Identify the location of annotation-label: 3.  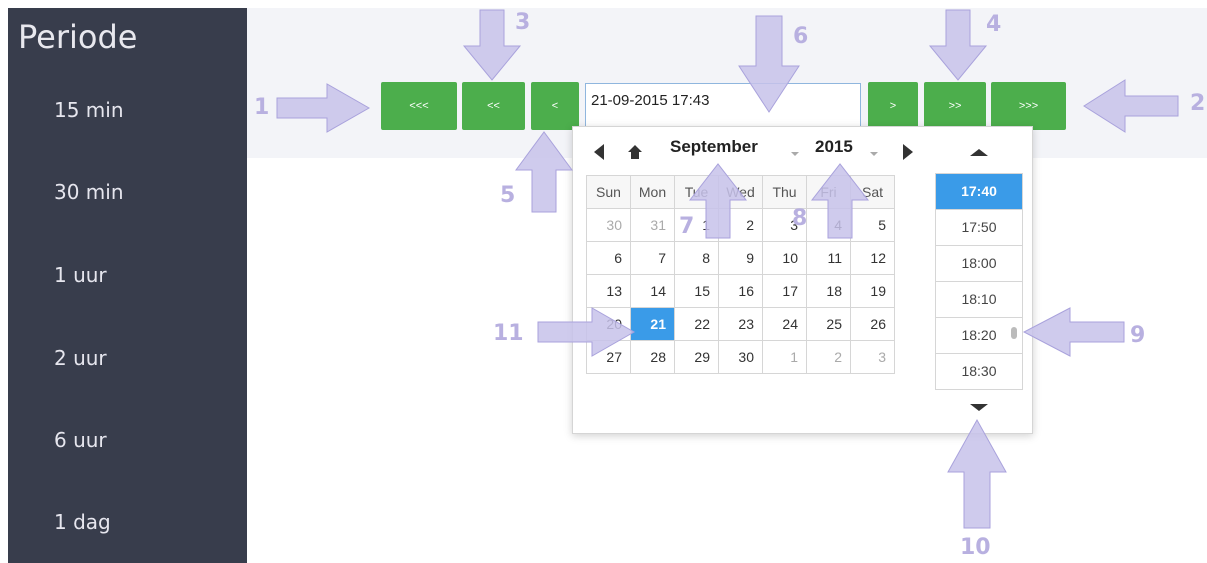
(523, 22).